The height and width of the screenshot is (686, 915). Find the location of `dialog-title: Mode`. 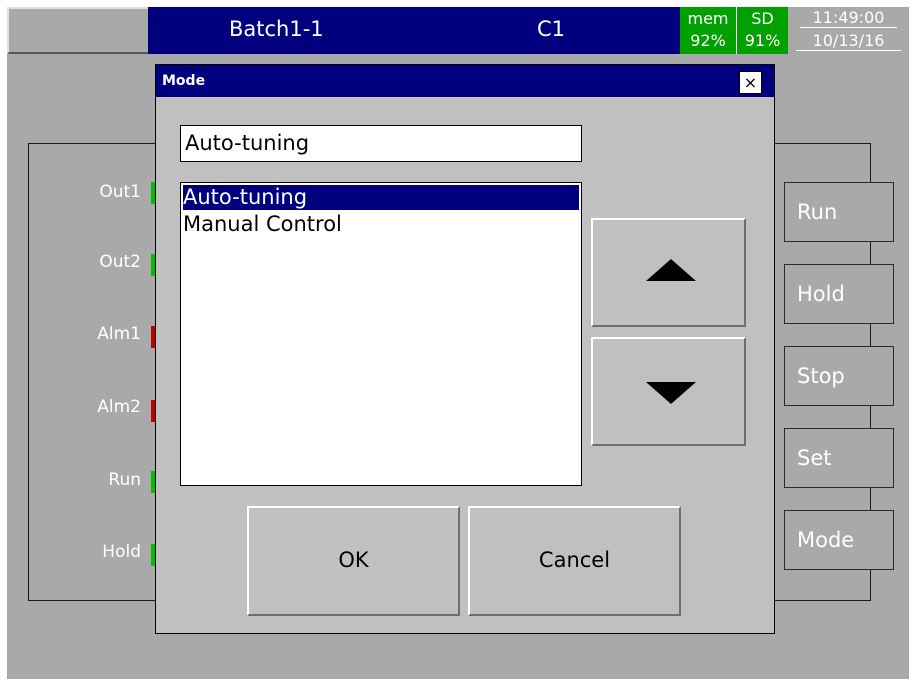

dialog-title: Mode is located at coordinates (184, 81).